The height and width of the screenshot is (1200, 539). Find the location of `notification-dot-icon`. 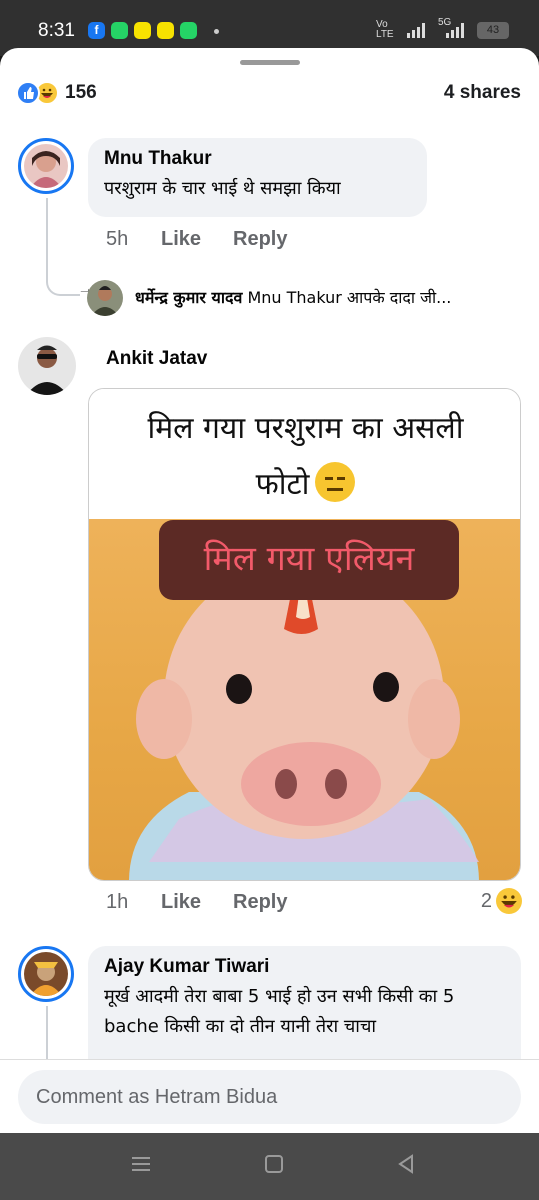

notification-dot-icon is located at coordinates (216, 31).